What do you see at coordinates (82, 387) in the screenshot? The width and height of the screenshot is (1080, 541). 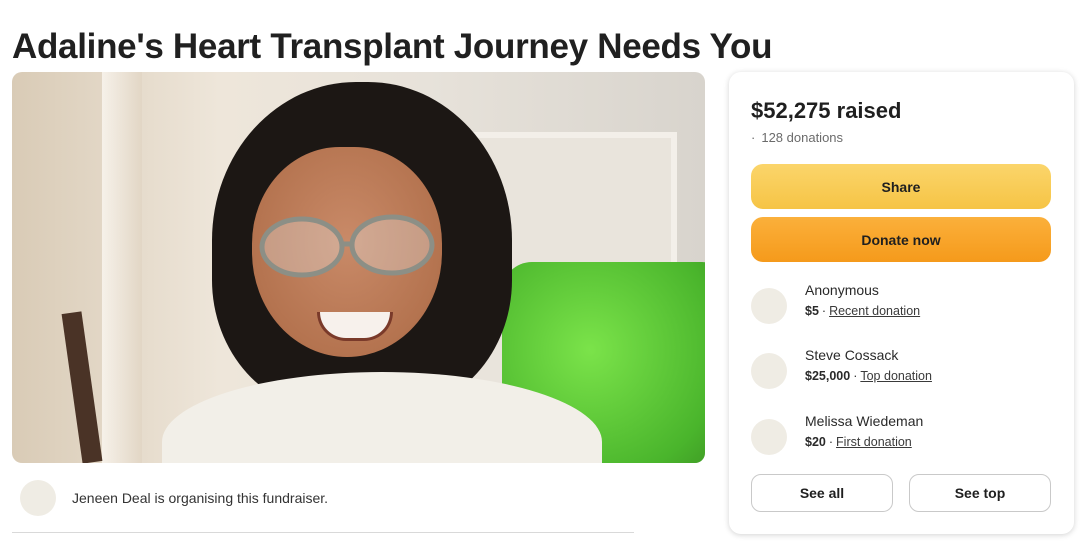 I see `photo-chair-wood` at bounding box center [82, 387].